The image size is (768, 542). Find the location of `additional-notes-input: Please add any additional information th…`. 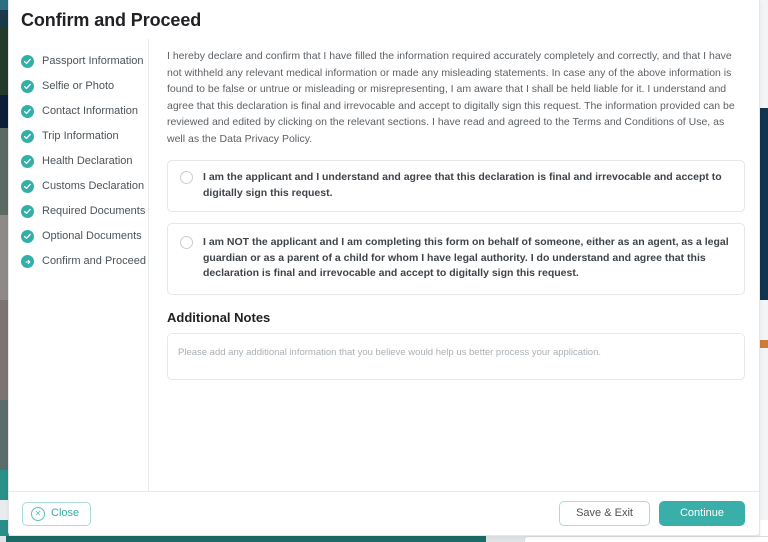

additional-notes-input: Please add any additional information th… is located at coordinates (456, 357).